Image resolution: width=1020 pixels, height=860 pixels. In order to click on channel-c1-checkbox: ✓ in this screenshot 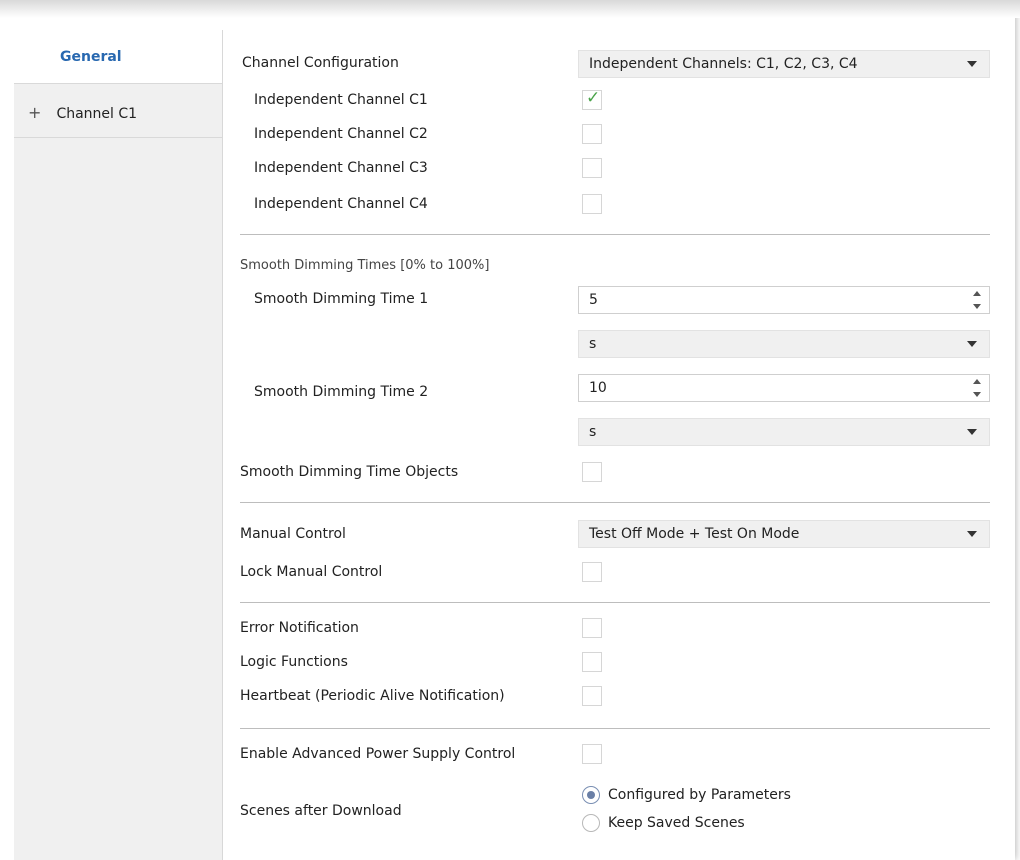, I will do `click(592, 99)`.